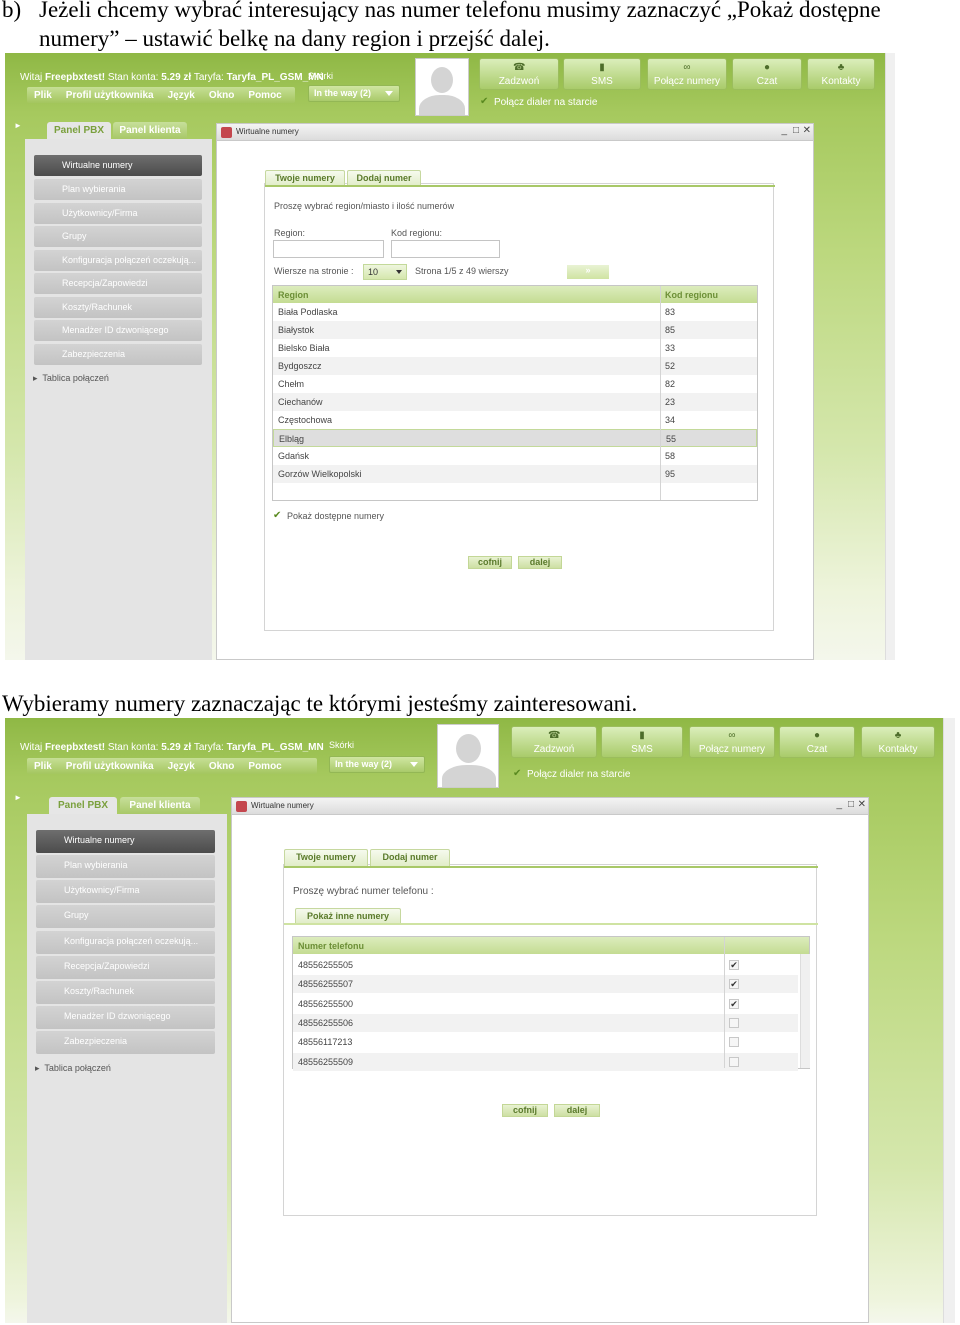 This screenshot has height=1325, width=960. What do you see at coordinates (545, 984) in the screenshot?
I see `table-row: 48556255507 ✔` at bounding box center [545, 984].